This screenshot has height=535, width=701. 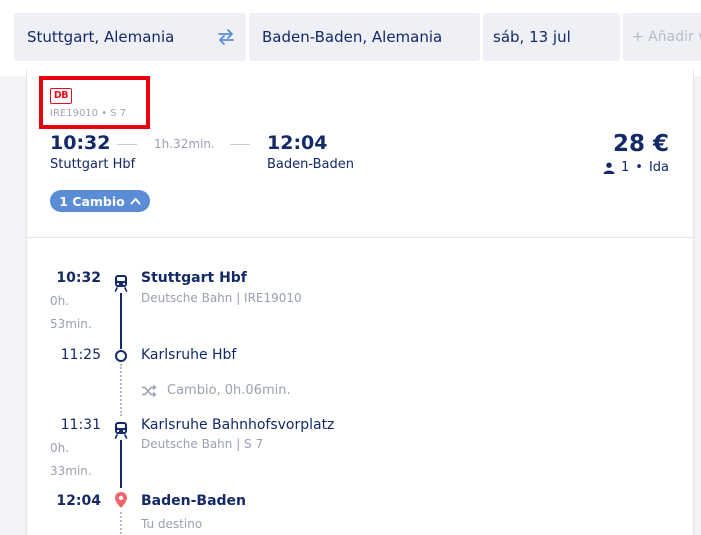 What do you see at coordinates (360, 237) in the screenshot?
I see `card-divider` at bounding box center [360, 237].